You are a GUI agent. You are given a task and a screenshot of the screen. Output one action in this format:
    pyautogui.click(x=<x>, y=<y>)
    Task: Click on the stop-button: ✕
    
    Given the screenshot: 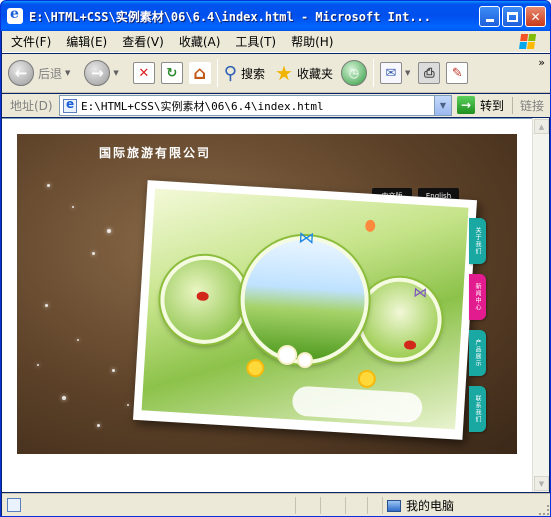 What is the action you would take?
    pyautogui.click(x=143, y=73)
    